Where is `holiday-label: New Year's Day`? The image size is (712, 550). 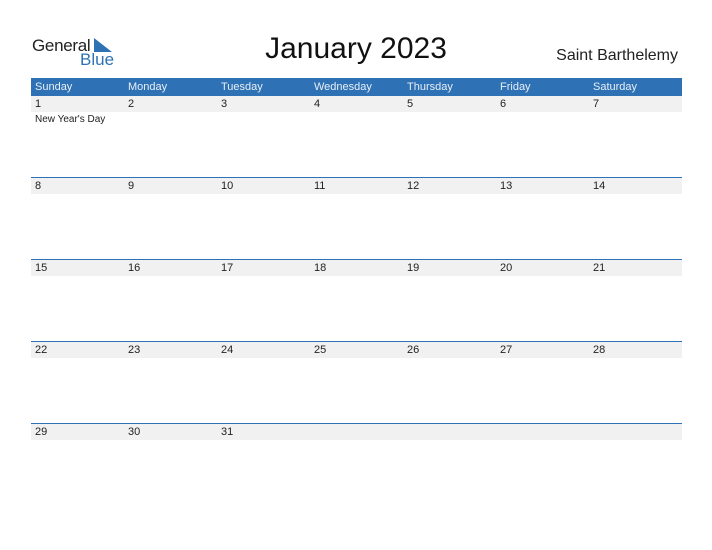 holiday-label: New Year's Day is located at coordinates (70, 119).